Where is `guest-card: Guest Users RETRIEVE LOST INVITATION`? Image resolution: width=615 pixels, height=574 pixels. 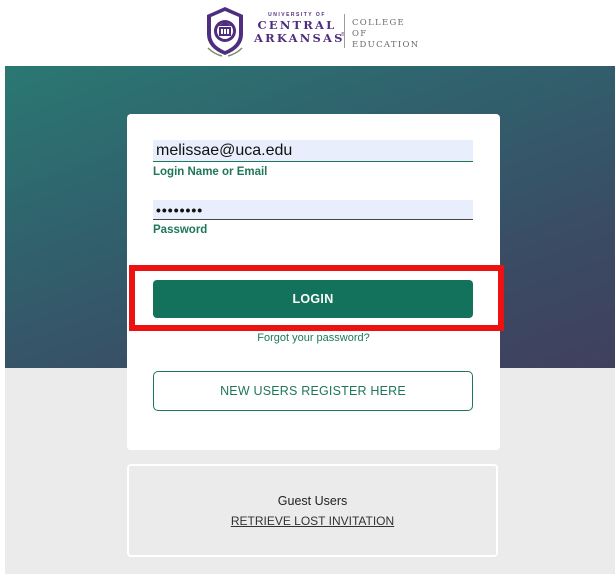 guest-card: Guest Users RETRIEVE LOST INVITATION is located at coordinates (312, 510).